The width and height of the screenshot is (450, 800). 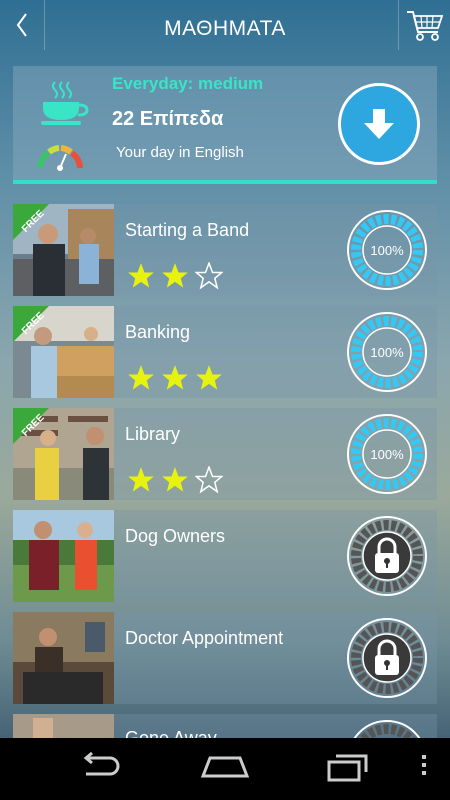 I want to click on nav-back-button, so click(x=100, y=766).